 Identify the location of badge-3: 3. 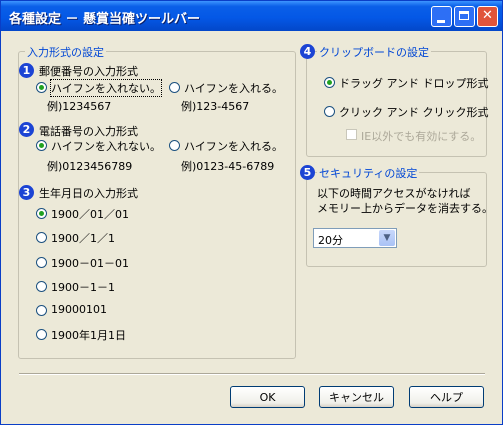
(26, 192).